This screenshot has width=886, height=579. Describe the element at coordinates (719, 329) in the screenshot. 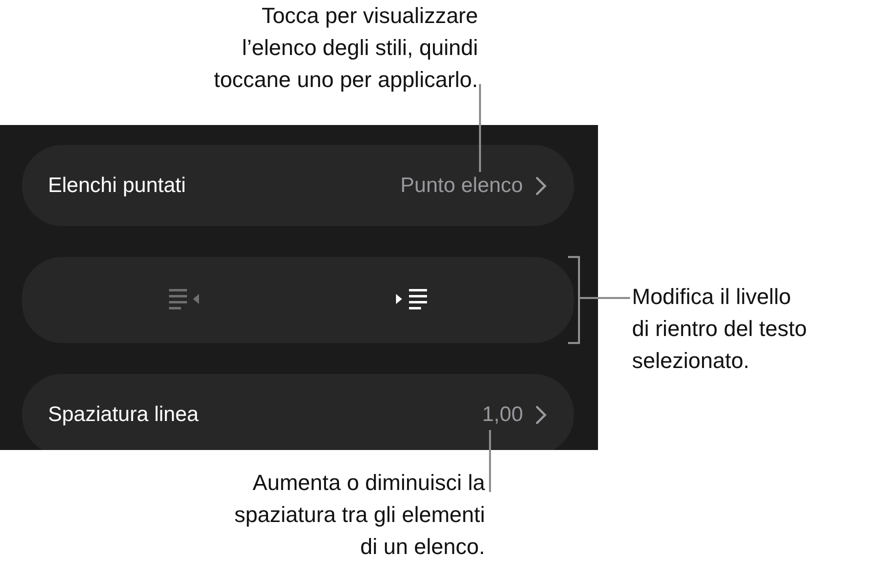

I see `callout-text: Modifica il livello di rientro del testo selezionato.` at that location.